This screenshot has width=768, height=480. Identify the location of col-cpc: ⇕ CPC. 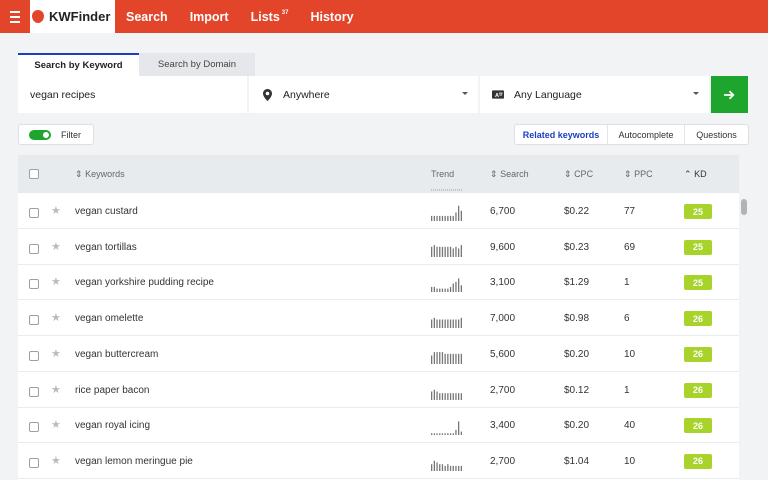
(578, 174).